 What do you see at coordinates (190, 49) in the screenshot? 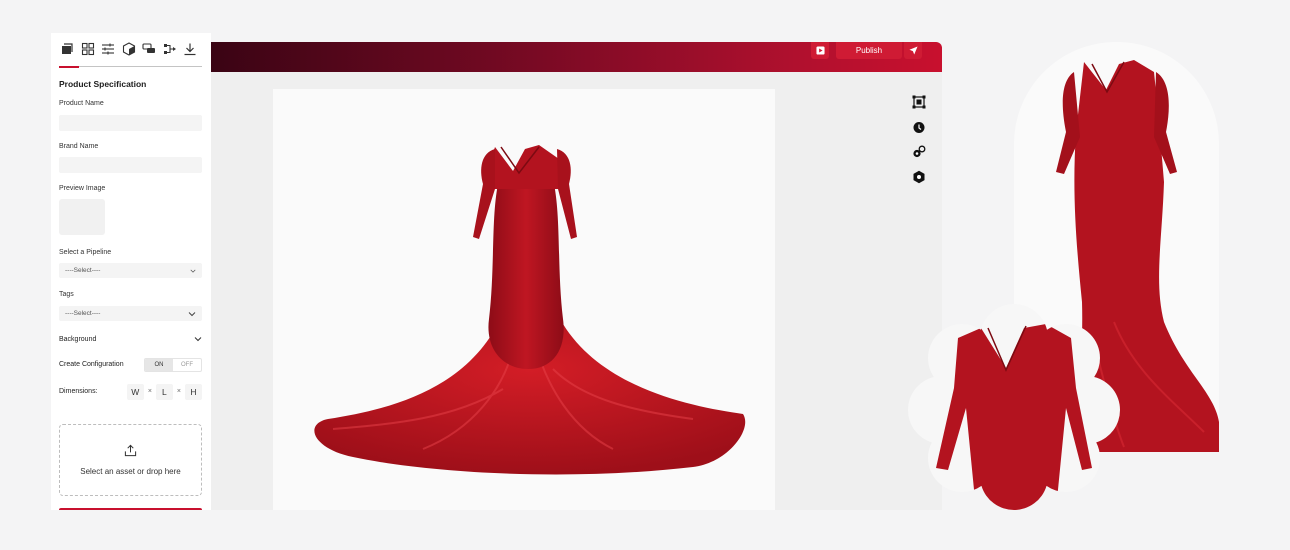
I see `download-icon` at bounding box center [190, 49].